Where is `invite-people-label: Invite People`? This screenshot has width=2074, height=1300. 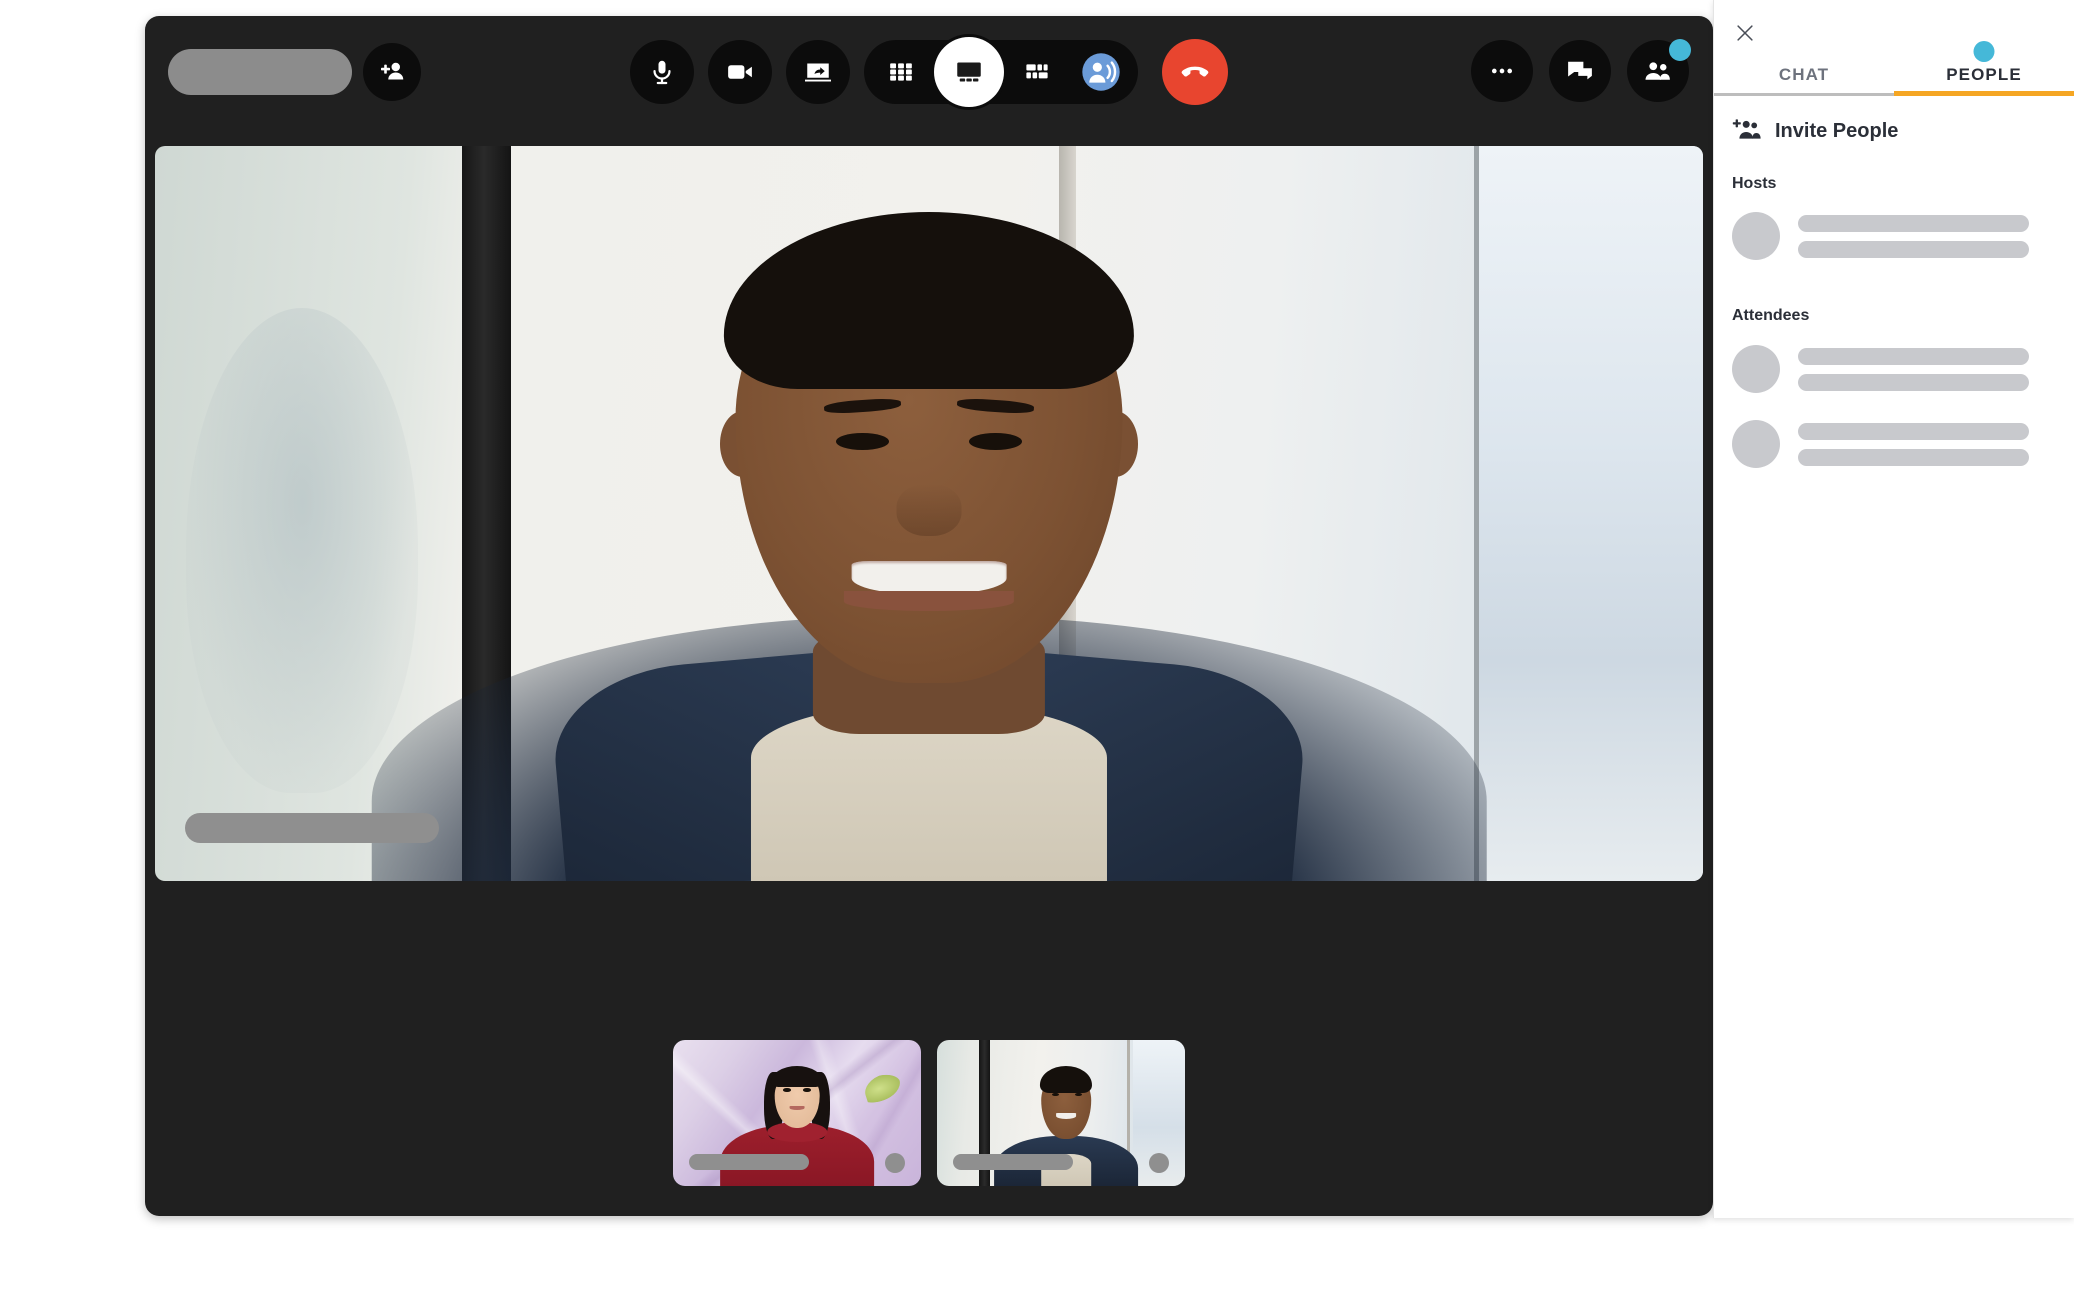
invite-people-label: Invite People is located at coordinates (1837, 130).